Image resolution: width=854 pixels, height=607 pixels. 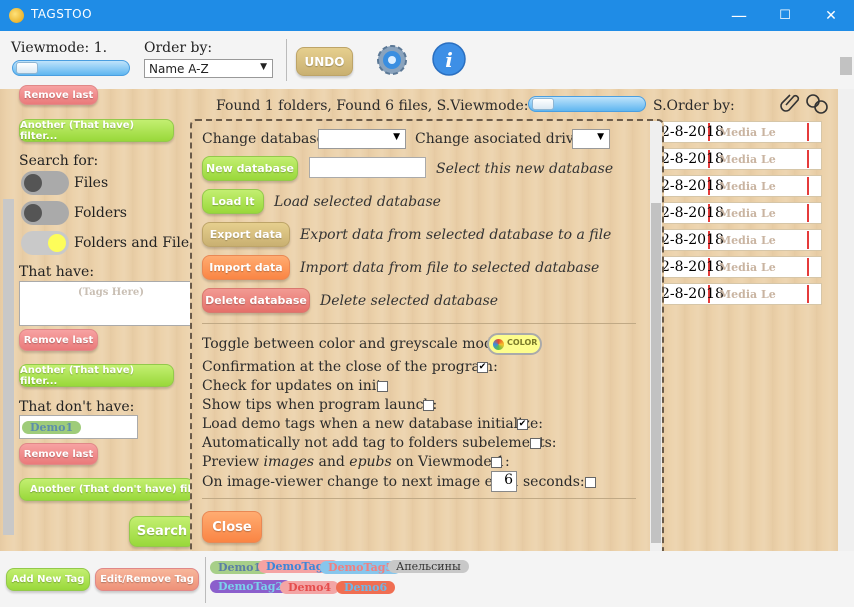 I want to click on main-scrollbar, so click(x=846, y=304).